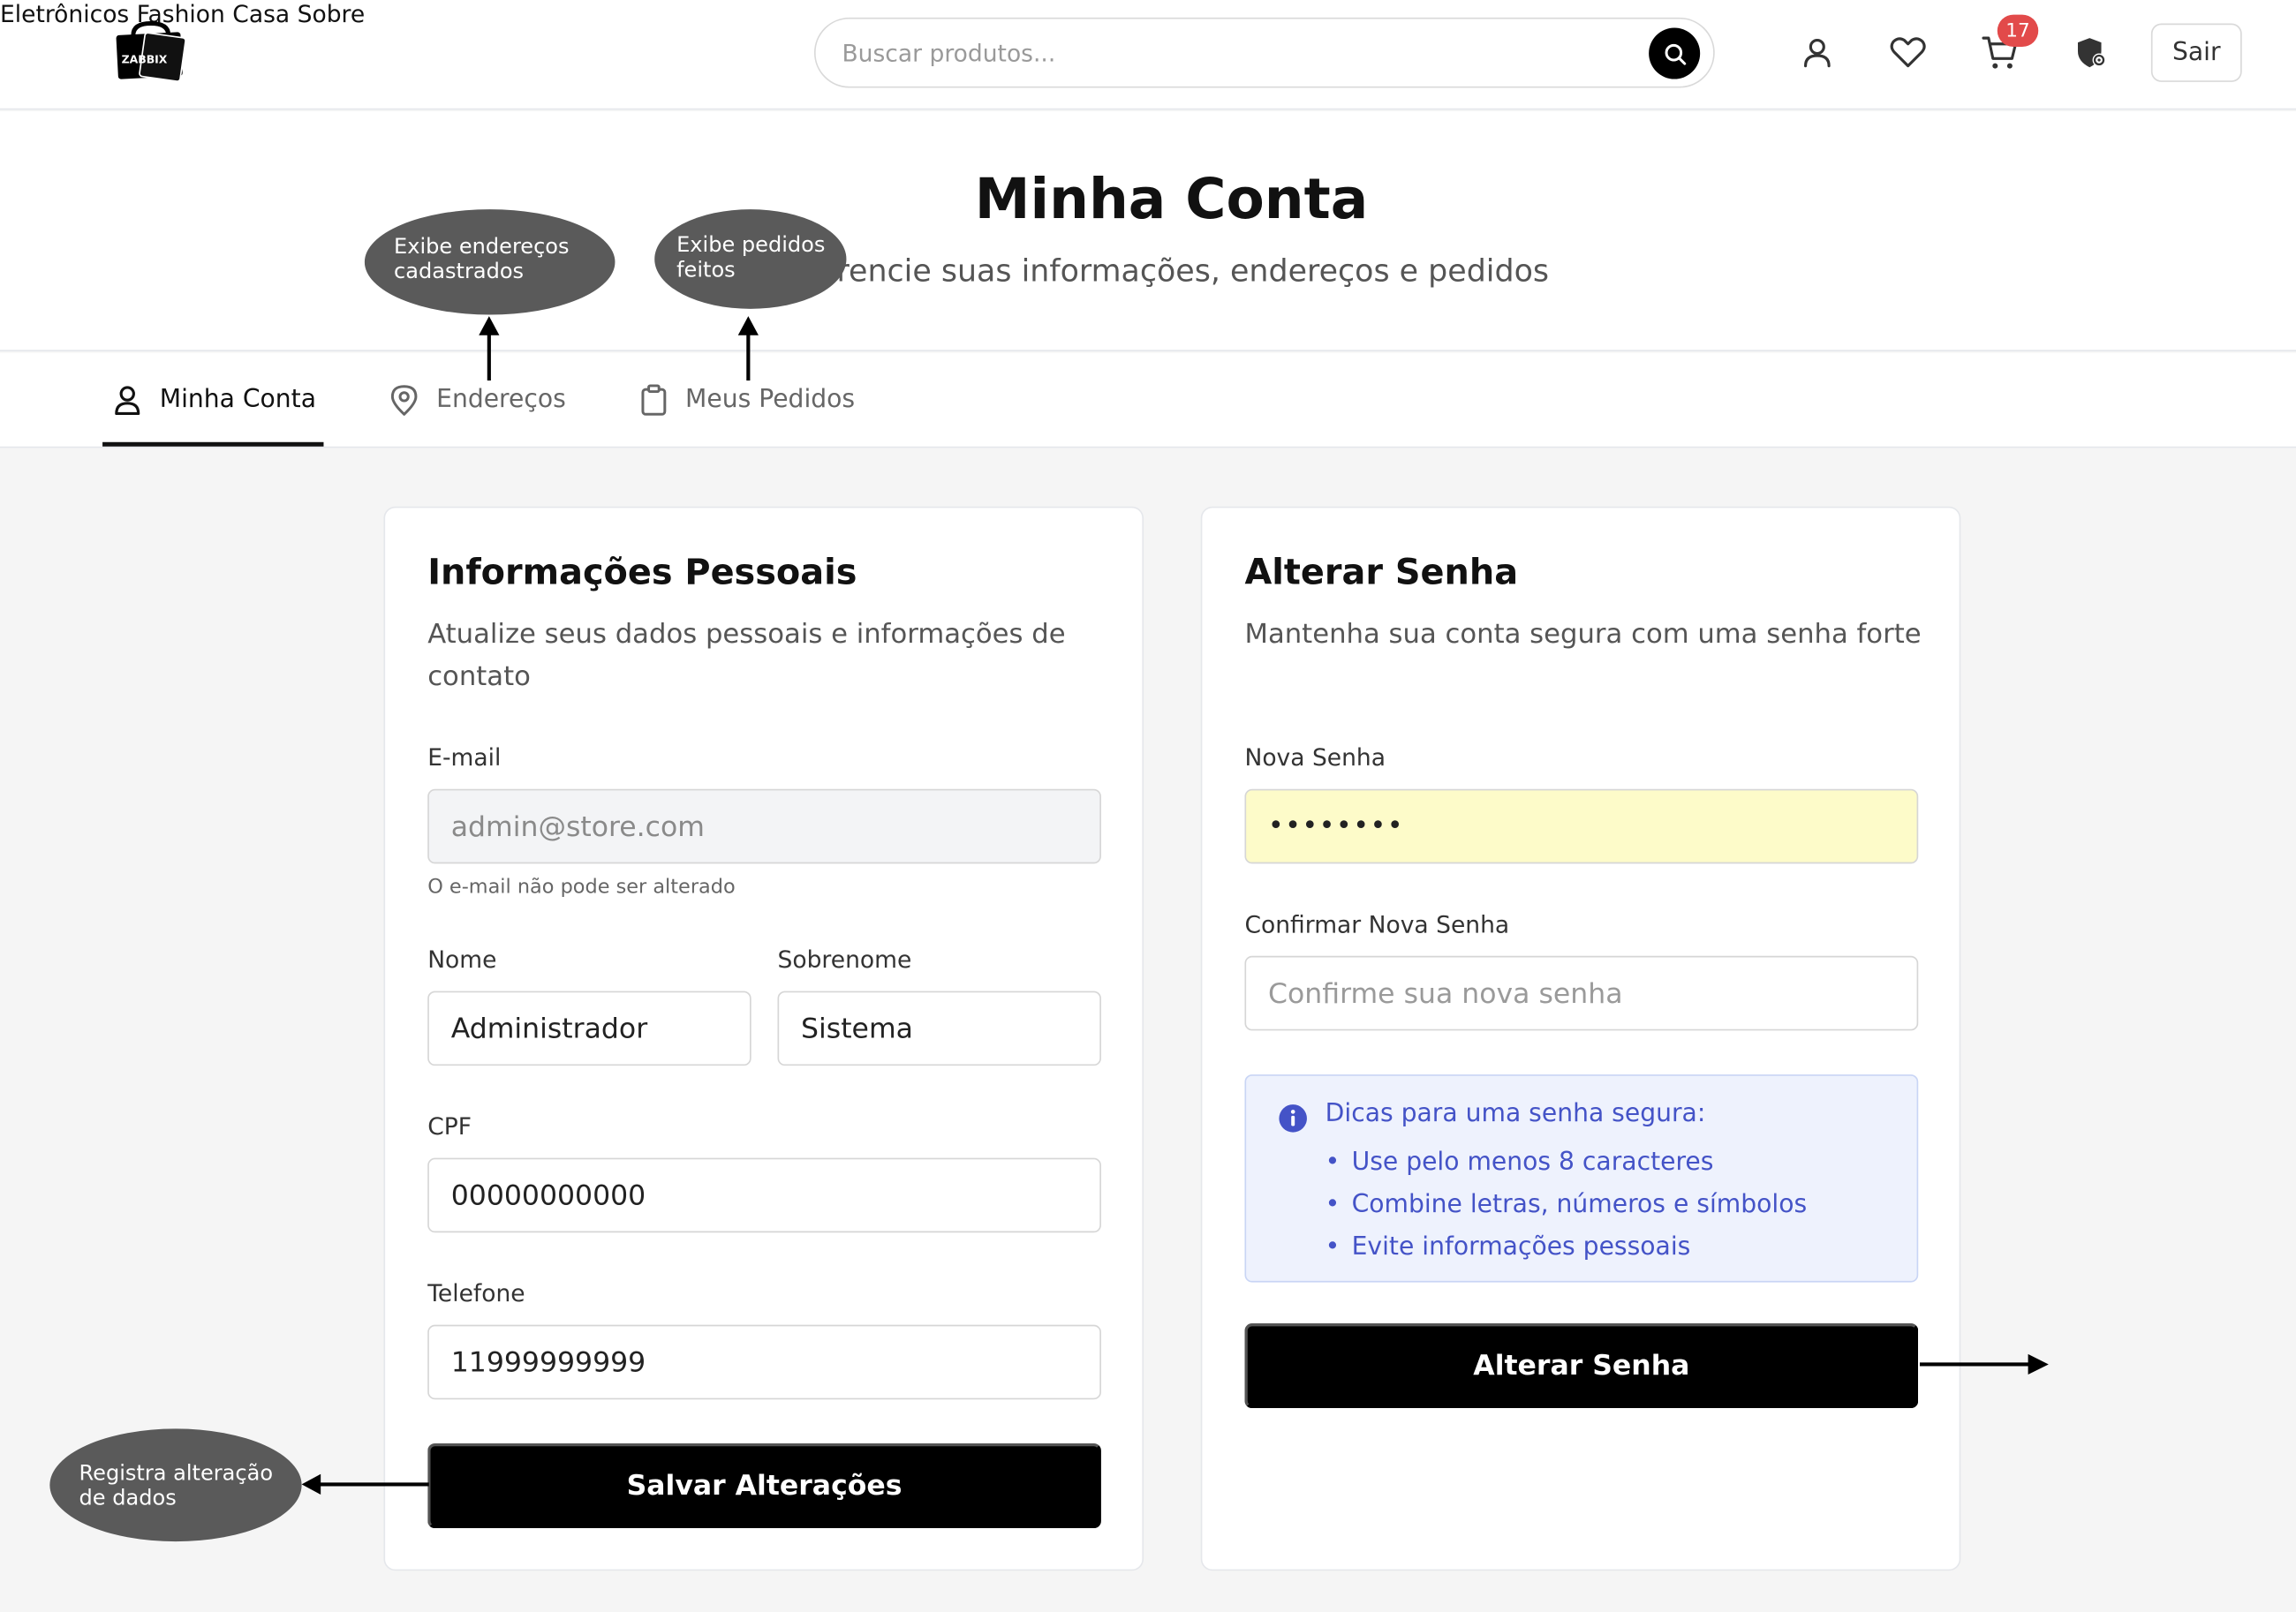 This screenshot has width=2296, height=1612. I want to click on tips-title: Dicas para uma senha segura:, so click(1515, 1114).